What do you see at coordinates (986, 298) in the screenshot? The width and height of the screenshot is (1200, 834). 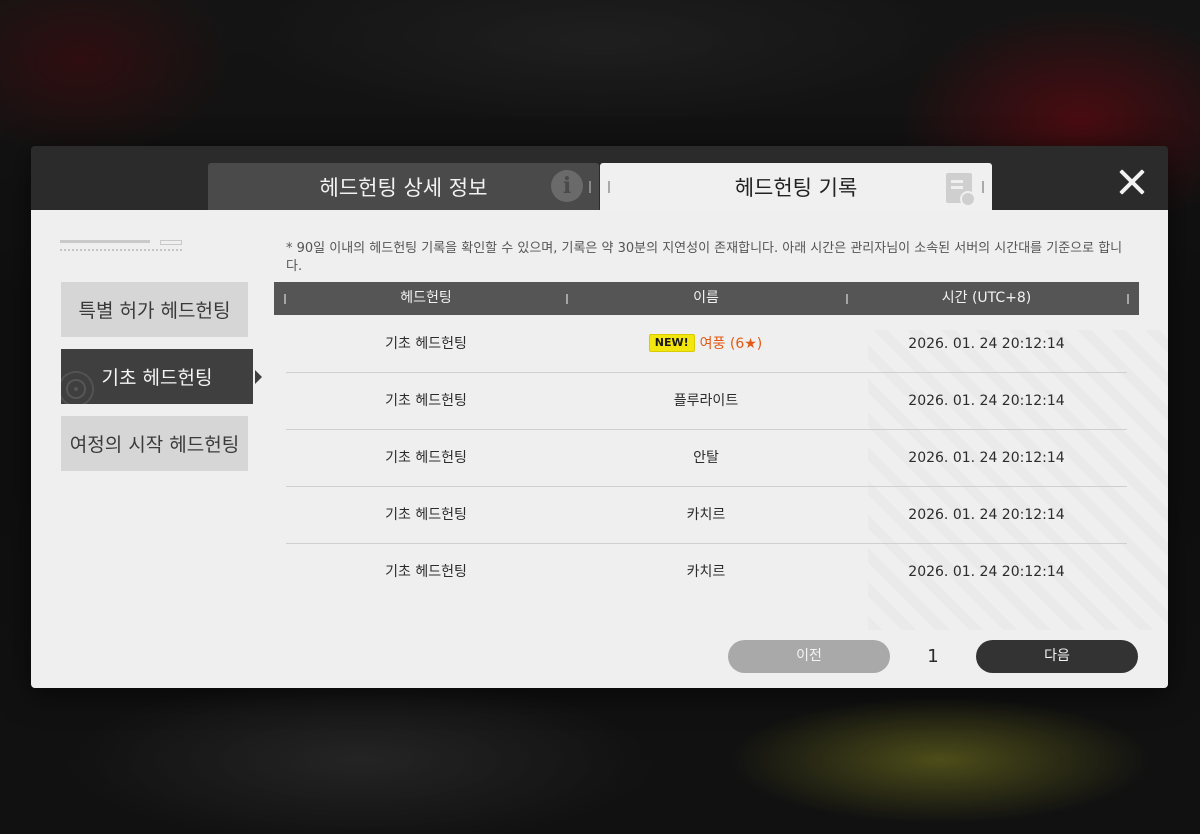 I see `column-header-time: 시간 (UTC+8)` at bounding box center [986, 298].